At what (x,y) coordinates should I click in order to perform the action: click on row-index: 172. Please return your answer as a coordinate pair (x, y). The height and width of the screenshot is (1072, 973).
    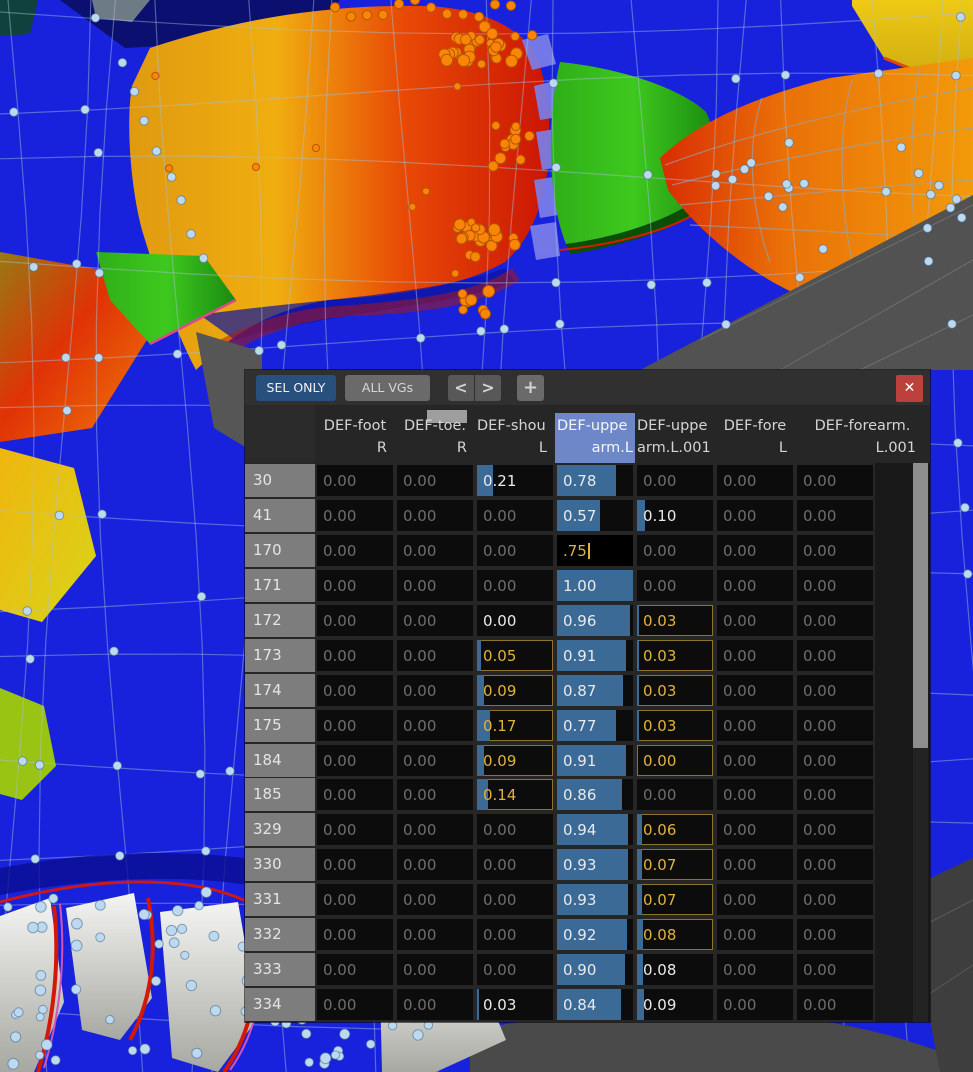
    Looking at the image, I should click on (280, 620).